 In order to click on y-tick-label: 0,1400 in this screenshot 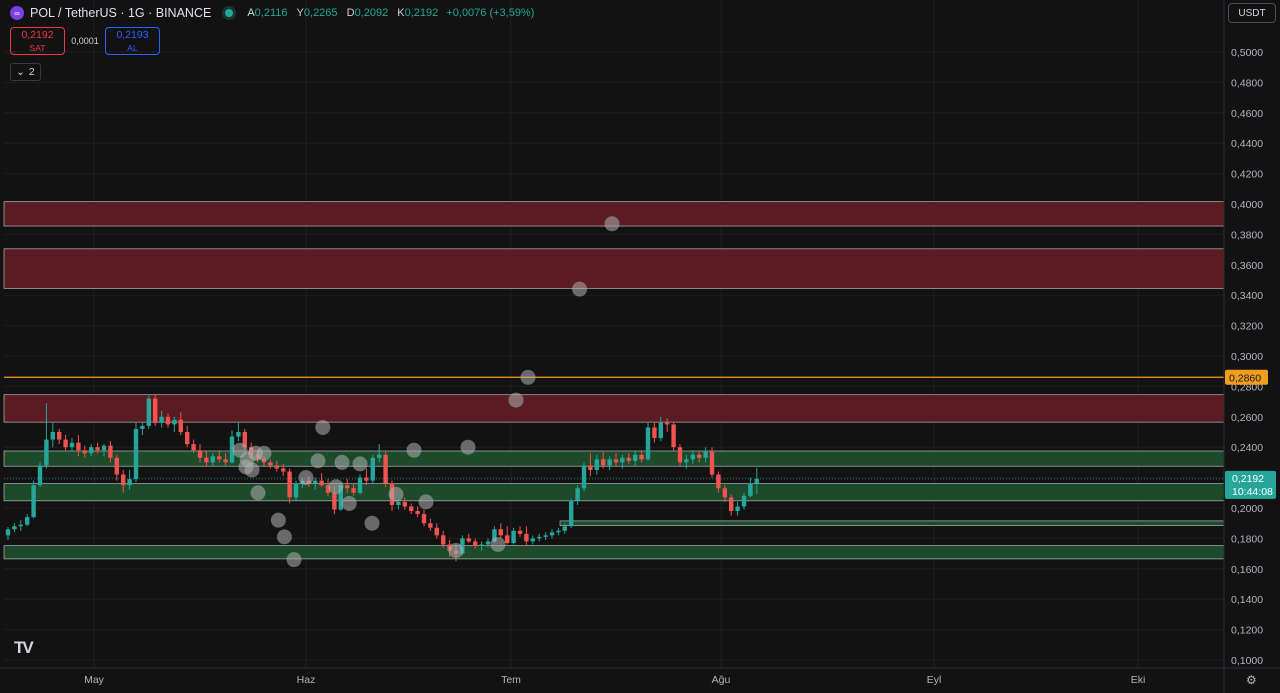, I will do `click(1247, 600)`.